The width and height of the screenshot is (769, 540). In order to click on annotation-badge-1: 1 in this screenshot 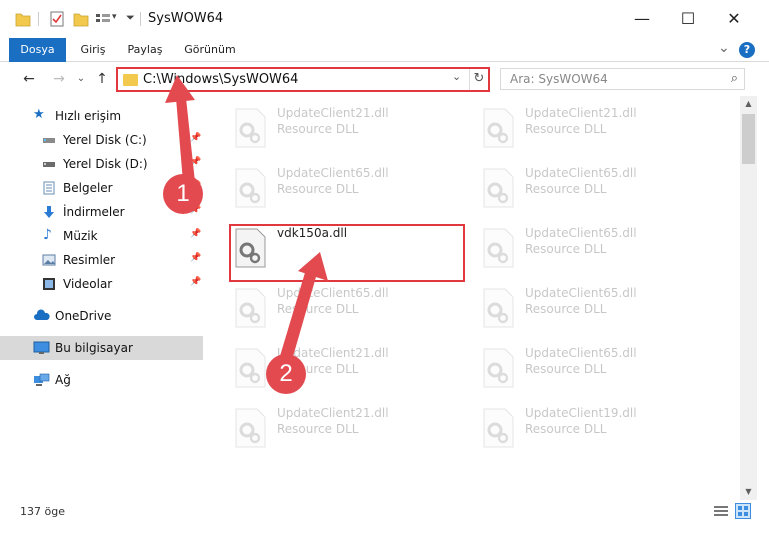, I will do `click(183, 194)`.